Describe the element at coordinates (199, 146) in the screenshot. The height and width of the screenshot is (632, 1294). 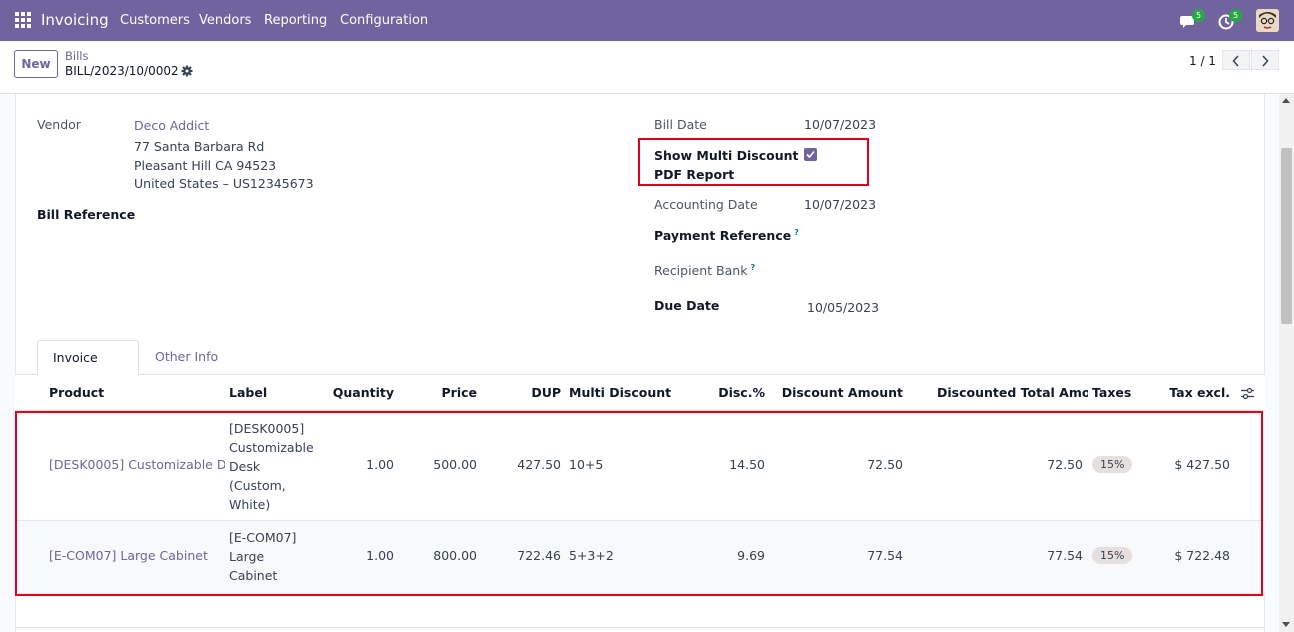
I see `vendor-address-line: 77 Santa Barbara Rd` at that location.